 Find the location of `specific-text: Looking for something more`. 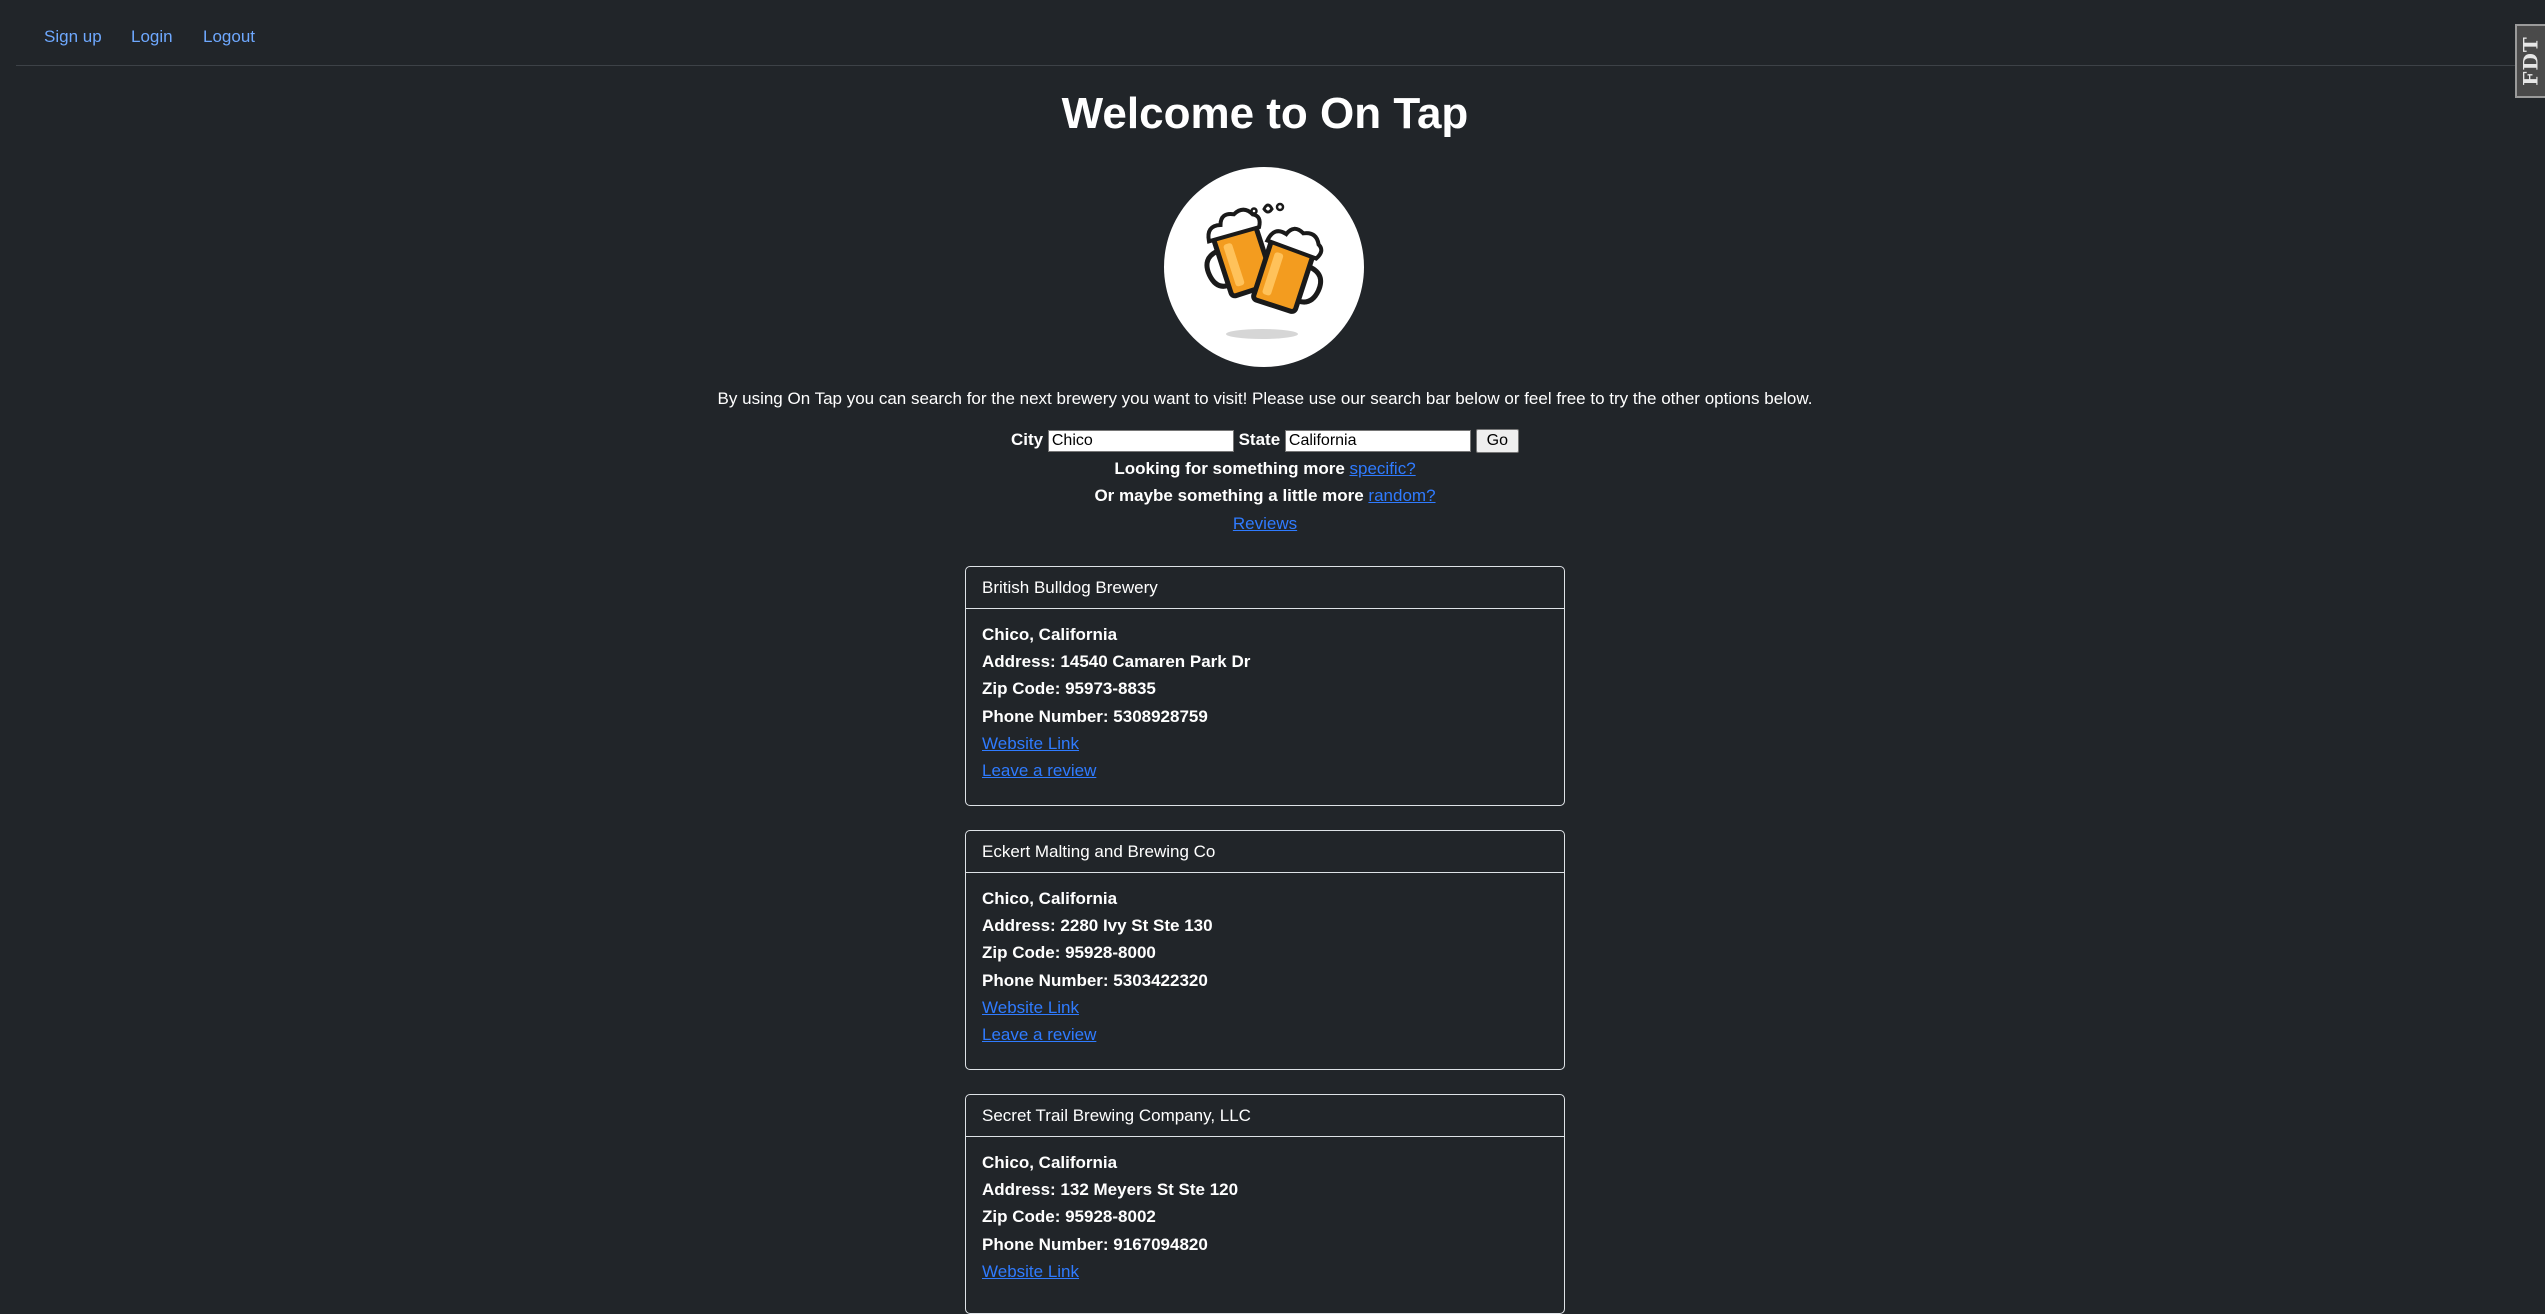

specific-text: Looking for something more is located at coordinates (1232, 468).